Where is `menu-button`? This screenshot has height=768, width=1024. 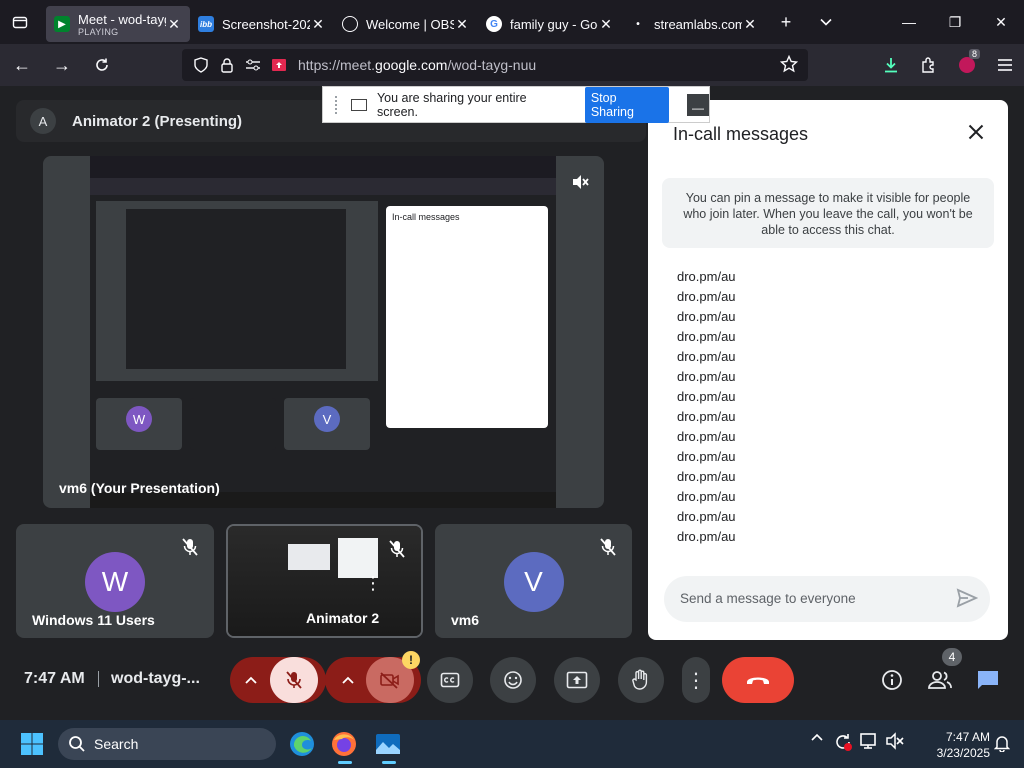
menu-button is located at coordinates (1005, 65).